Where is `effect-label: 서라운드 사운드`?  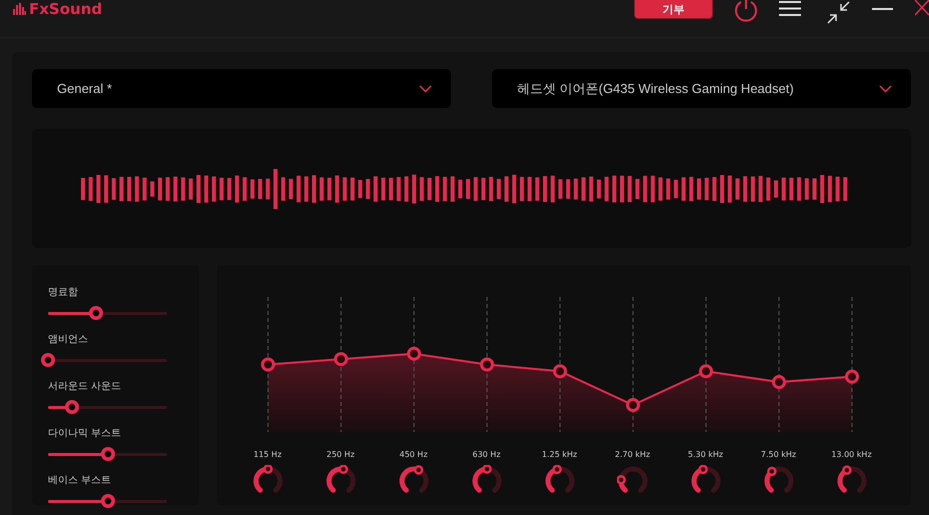
effect-label: 서라운드 사운드 is located at coordinates (85, 387).